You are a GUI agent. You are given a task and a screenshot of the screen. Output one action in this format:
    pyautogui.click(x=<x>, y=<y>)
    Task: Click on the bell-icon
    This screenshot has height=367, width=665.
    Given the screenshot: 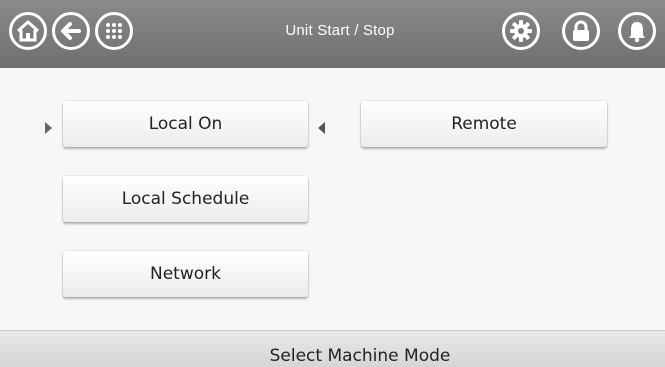 What is the action you would take?
    pyautogui.click(x=637, y=32)
    